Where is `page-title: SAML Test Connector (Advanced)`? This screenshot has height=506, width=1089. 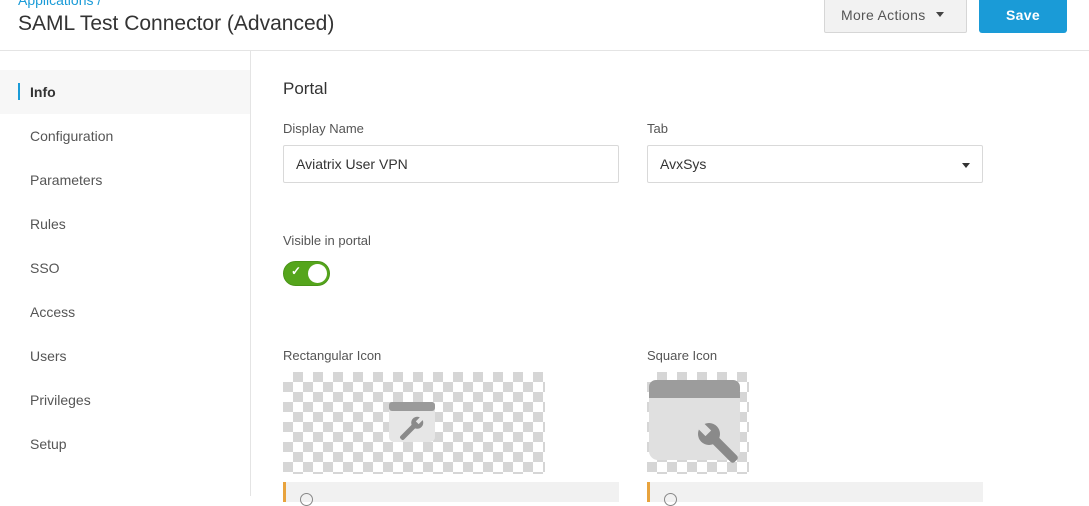
page-title: SAML Test Connector (Advanced) is located at coordinates (176, 23).